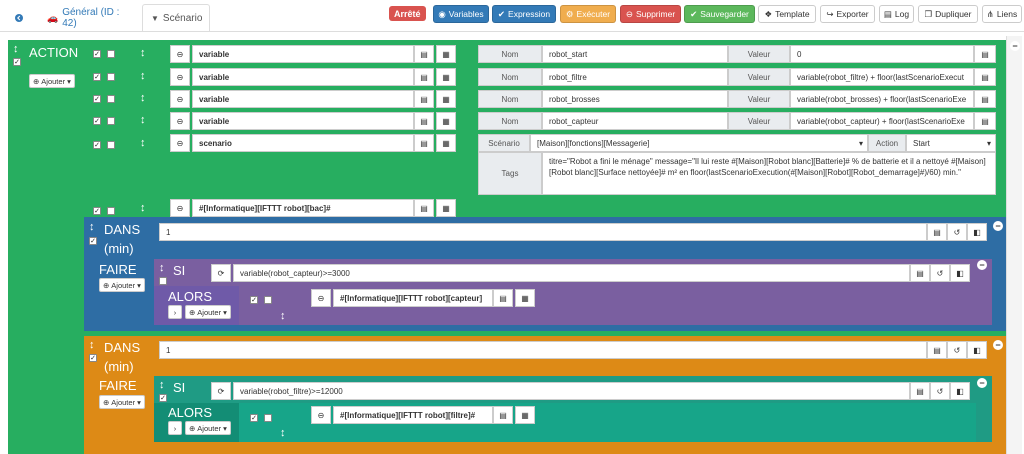  What do you see at coordinates (461, 14) in the screenshot?
I see `variables-button: ◉ Variables` at bounding box center [461, 14].